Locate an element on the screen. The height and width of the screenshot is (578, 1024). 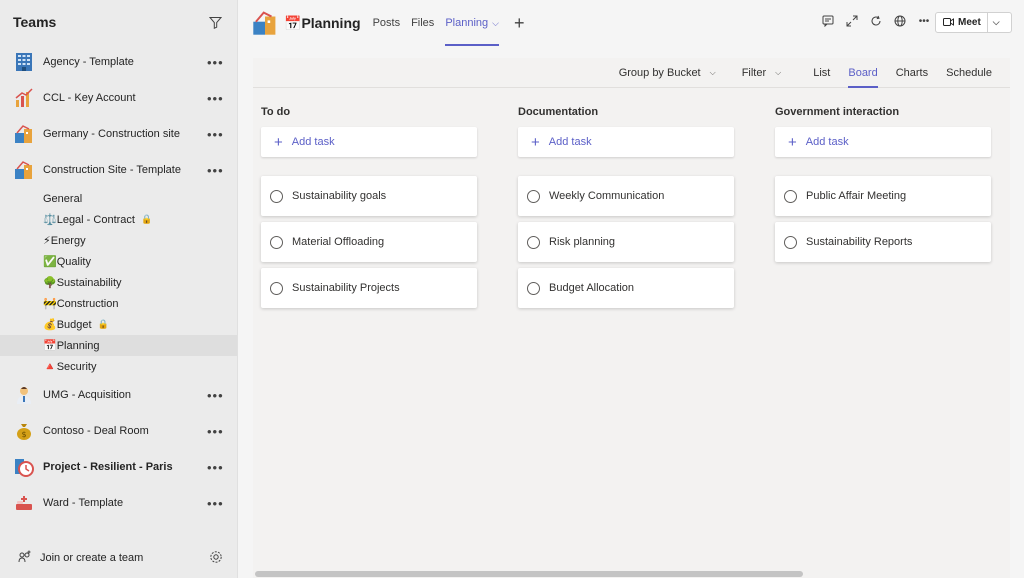
view-tab-board: Board is located at coordinates (863, 73).